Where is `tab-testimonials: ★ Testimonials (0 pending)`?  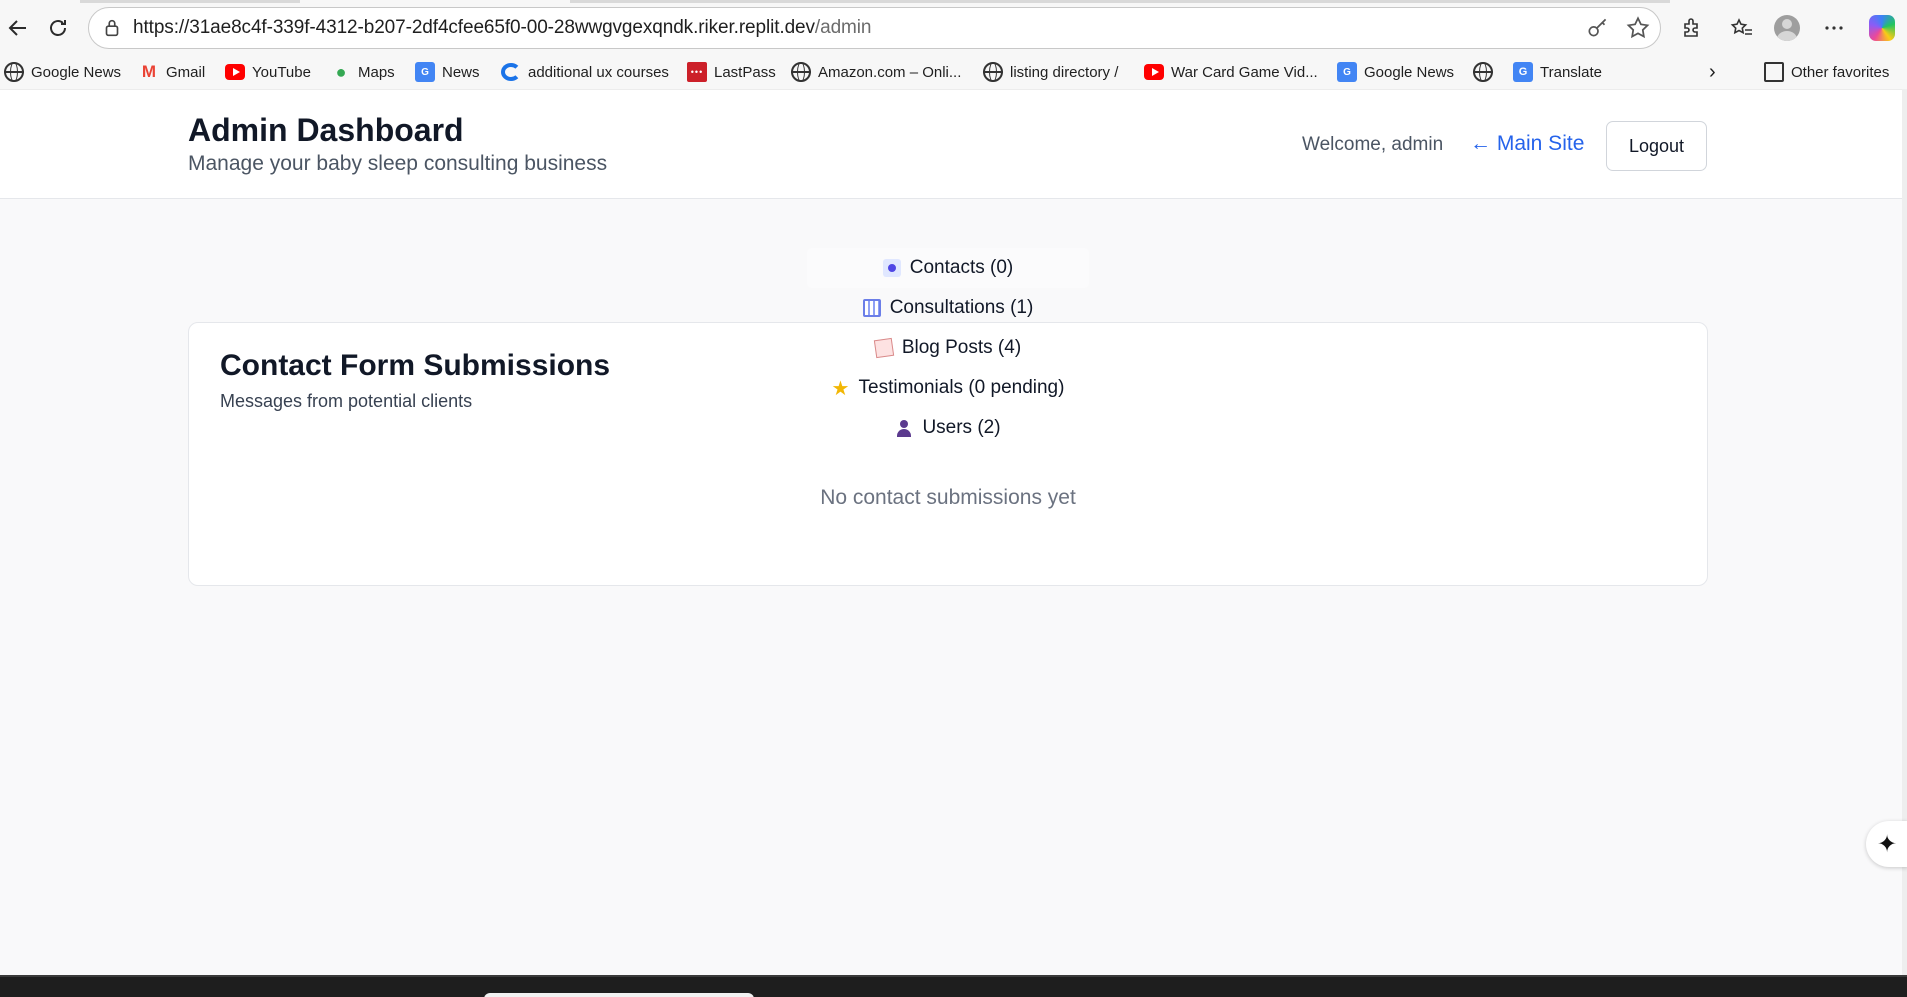 tab-testimonials: ★ Testimonials (0 pending) is located at coordinates (948, 388).